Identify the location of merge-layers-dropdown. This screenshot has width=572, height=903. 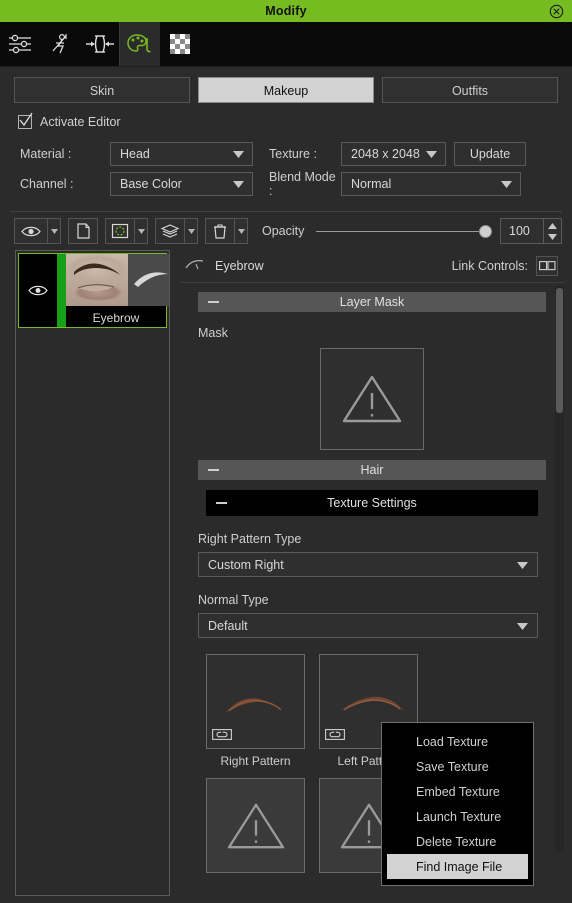
(191, 231).